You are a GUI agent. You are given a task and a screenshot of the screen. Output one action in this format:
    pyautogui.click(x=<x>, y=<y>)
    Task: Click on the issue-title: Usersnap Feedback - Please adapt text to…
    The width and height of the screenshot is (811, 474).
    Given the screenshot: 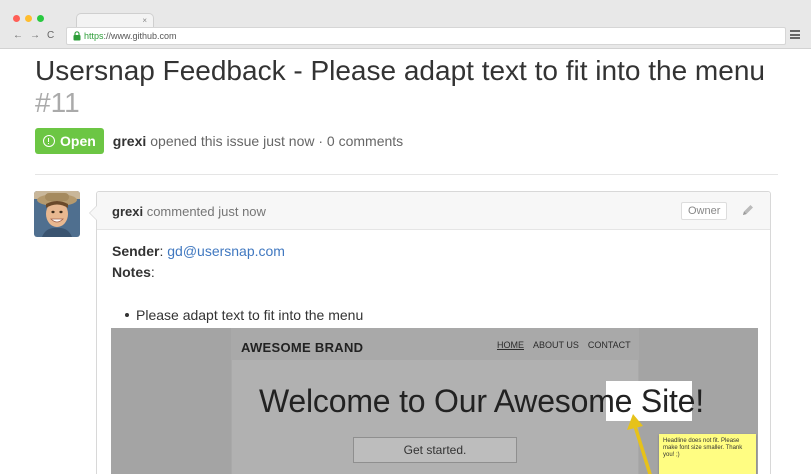 What is the action you would take?
    pyautogui.click(x=400, y=86)
    